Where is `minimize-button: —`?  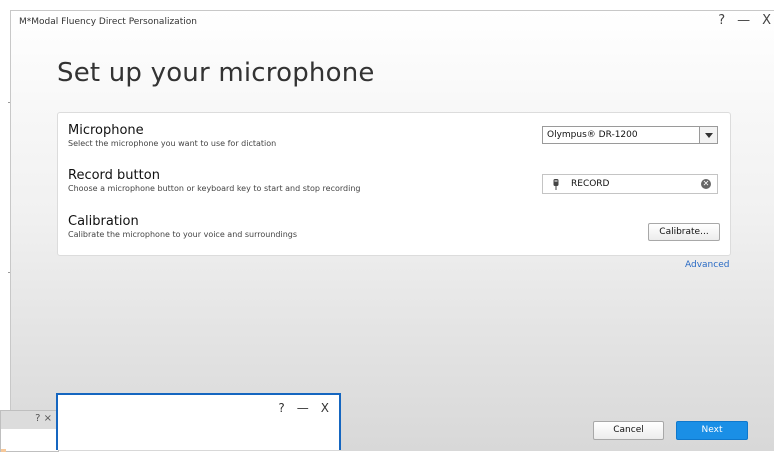 minimize-button: — is located at coordinates (743, 20).